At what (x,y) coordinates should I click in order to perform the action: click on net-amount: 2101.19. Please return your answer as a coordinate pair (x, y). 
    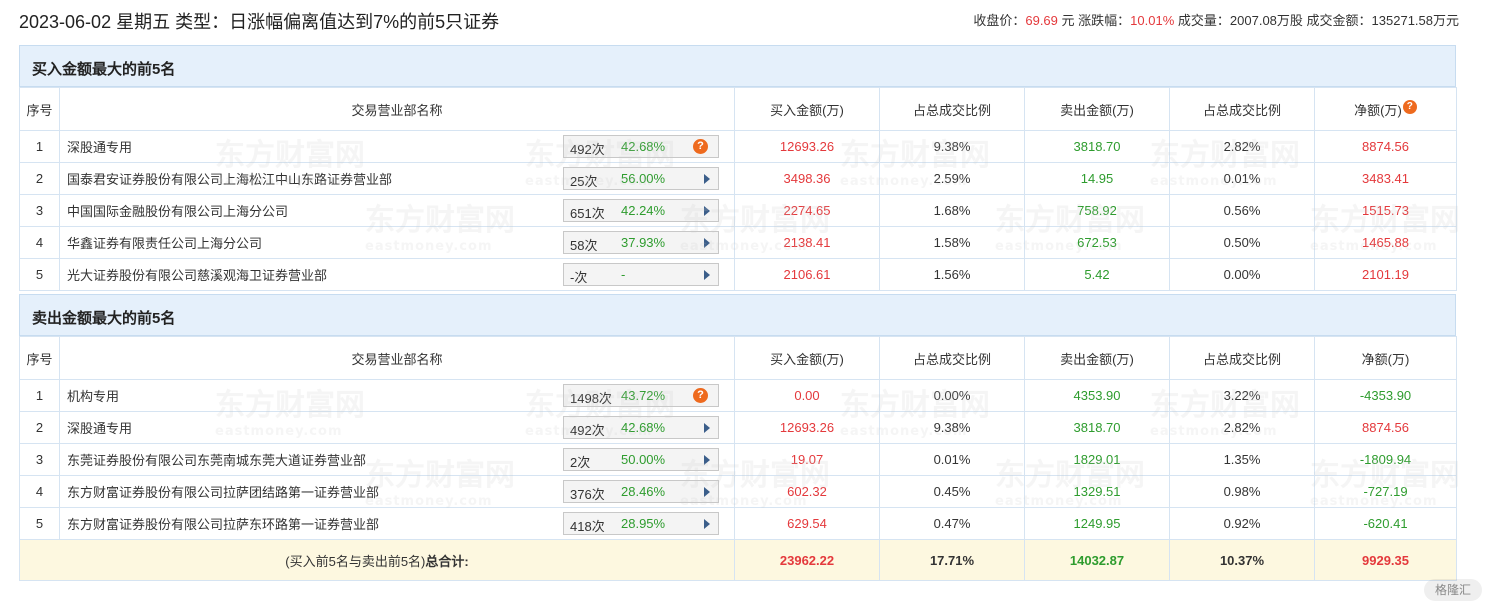
    Looking at the image, I should click on (1385, 274).